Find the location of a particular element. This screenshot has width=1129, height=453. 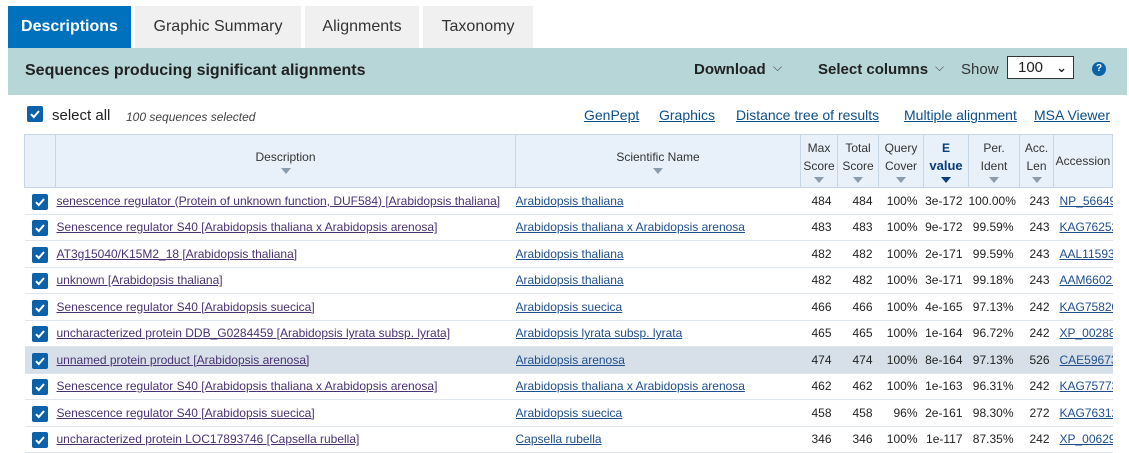

genpept-link: GenPept is located at coordinates (611, 115).